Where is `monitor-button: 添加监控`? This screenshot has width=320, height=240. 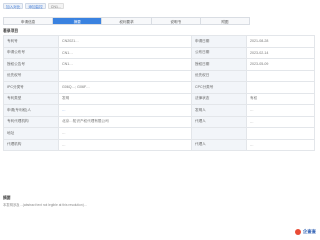 monitor-button: 添加监控 is located at coordinates (35, 5).